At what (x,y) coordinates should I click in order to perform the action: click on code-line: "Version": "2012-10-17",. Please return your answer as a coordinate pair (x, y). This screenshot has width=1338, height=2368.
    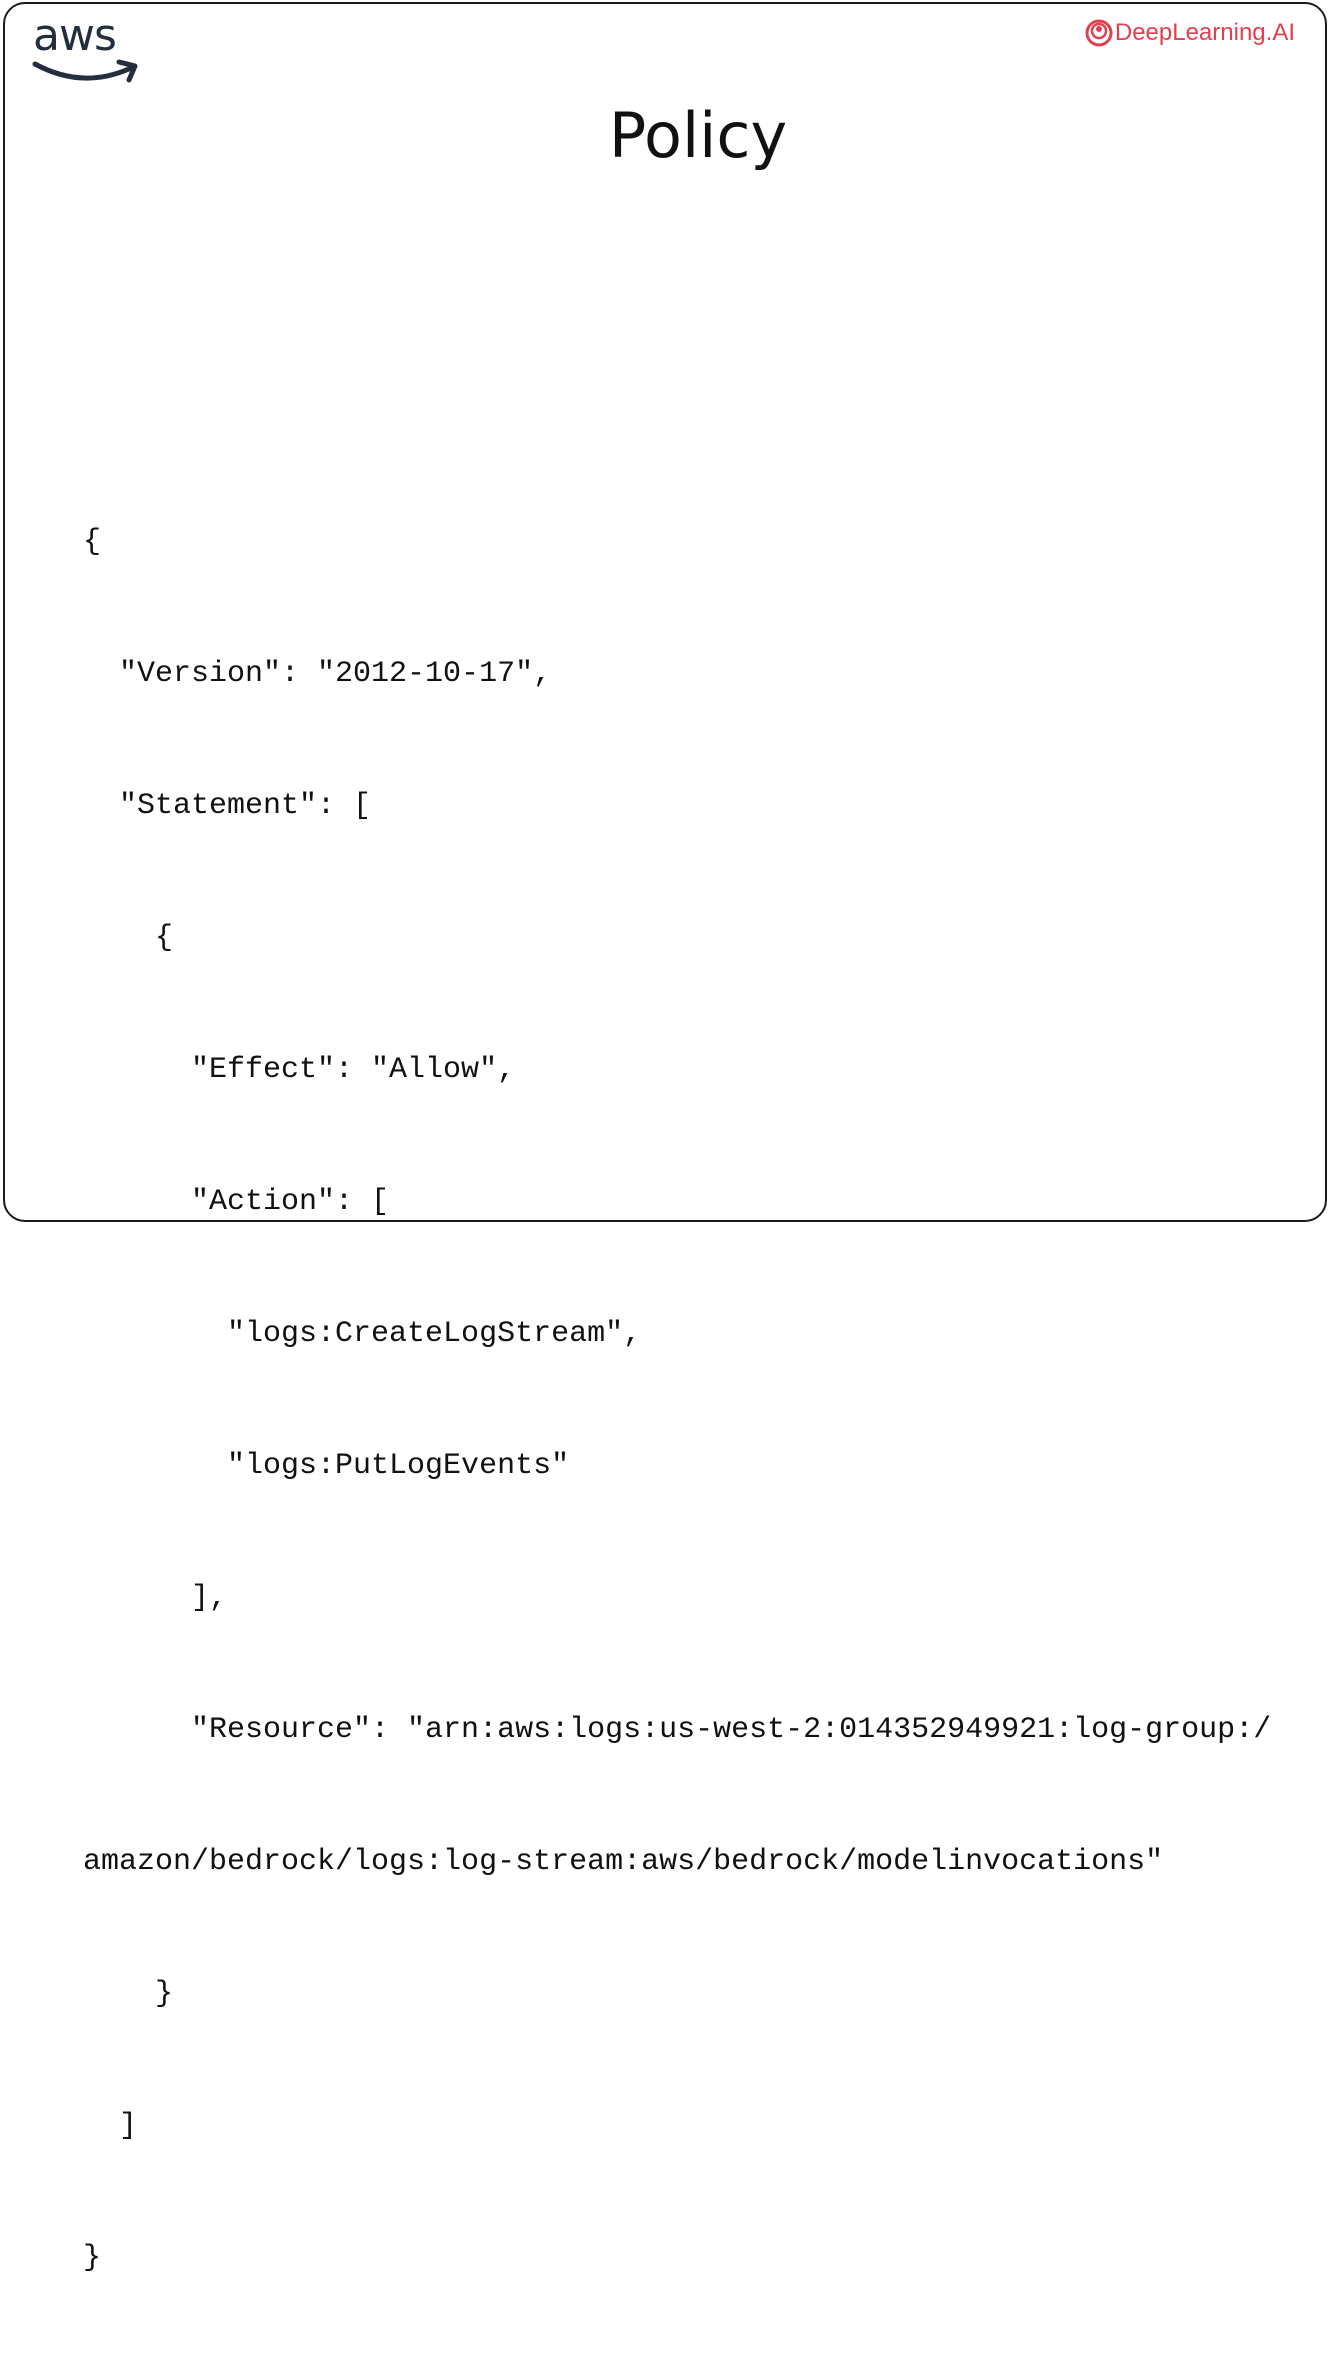
    Looking at the image, I should click on (317, 674).